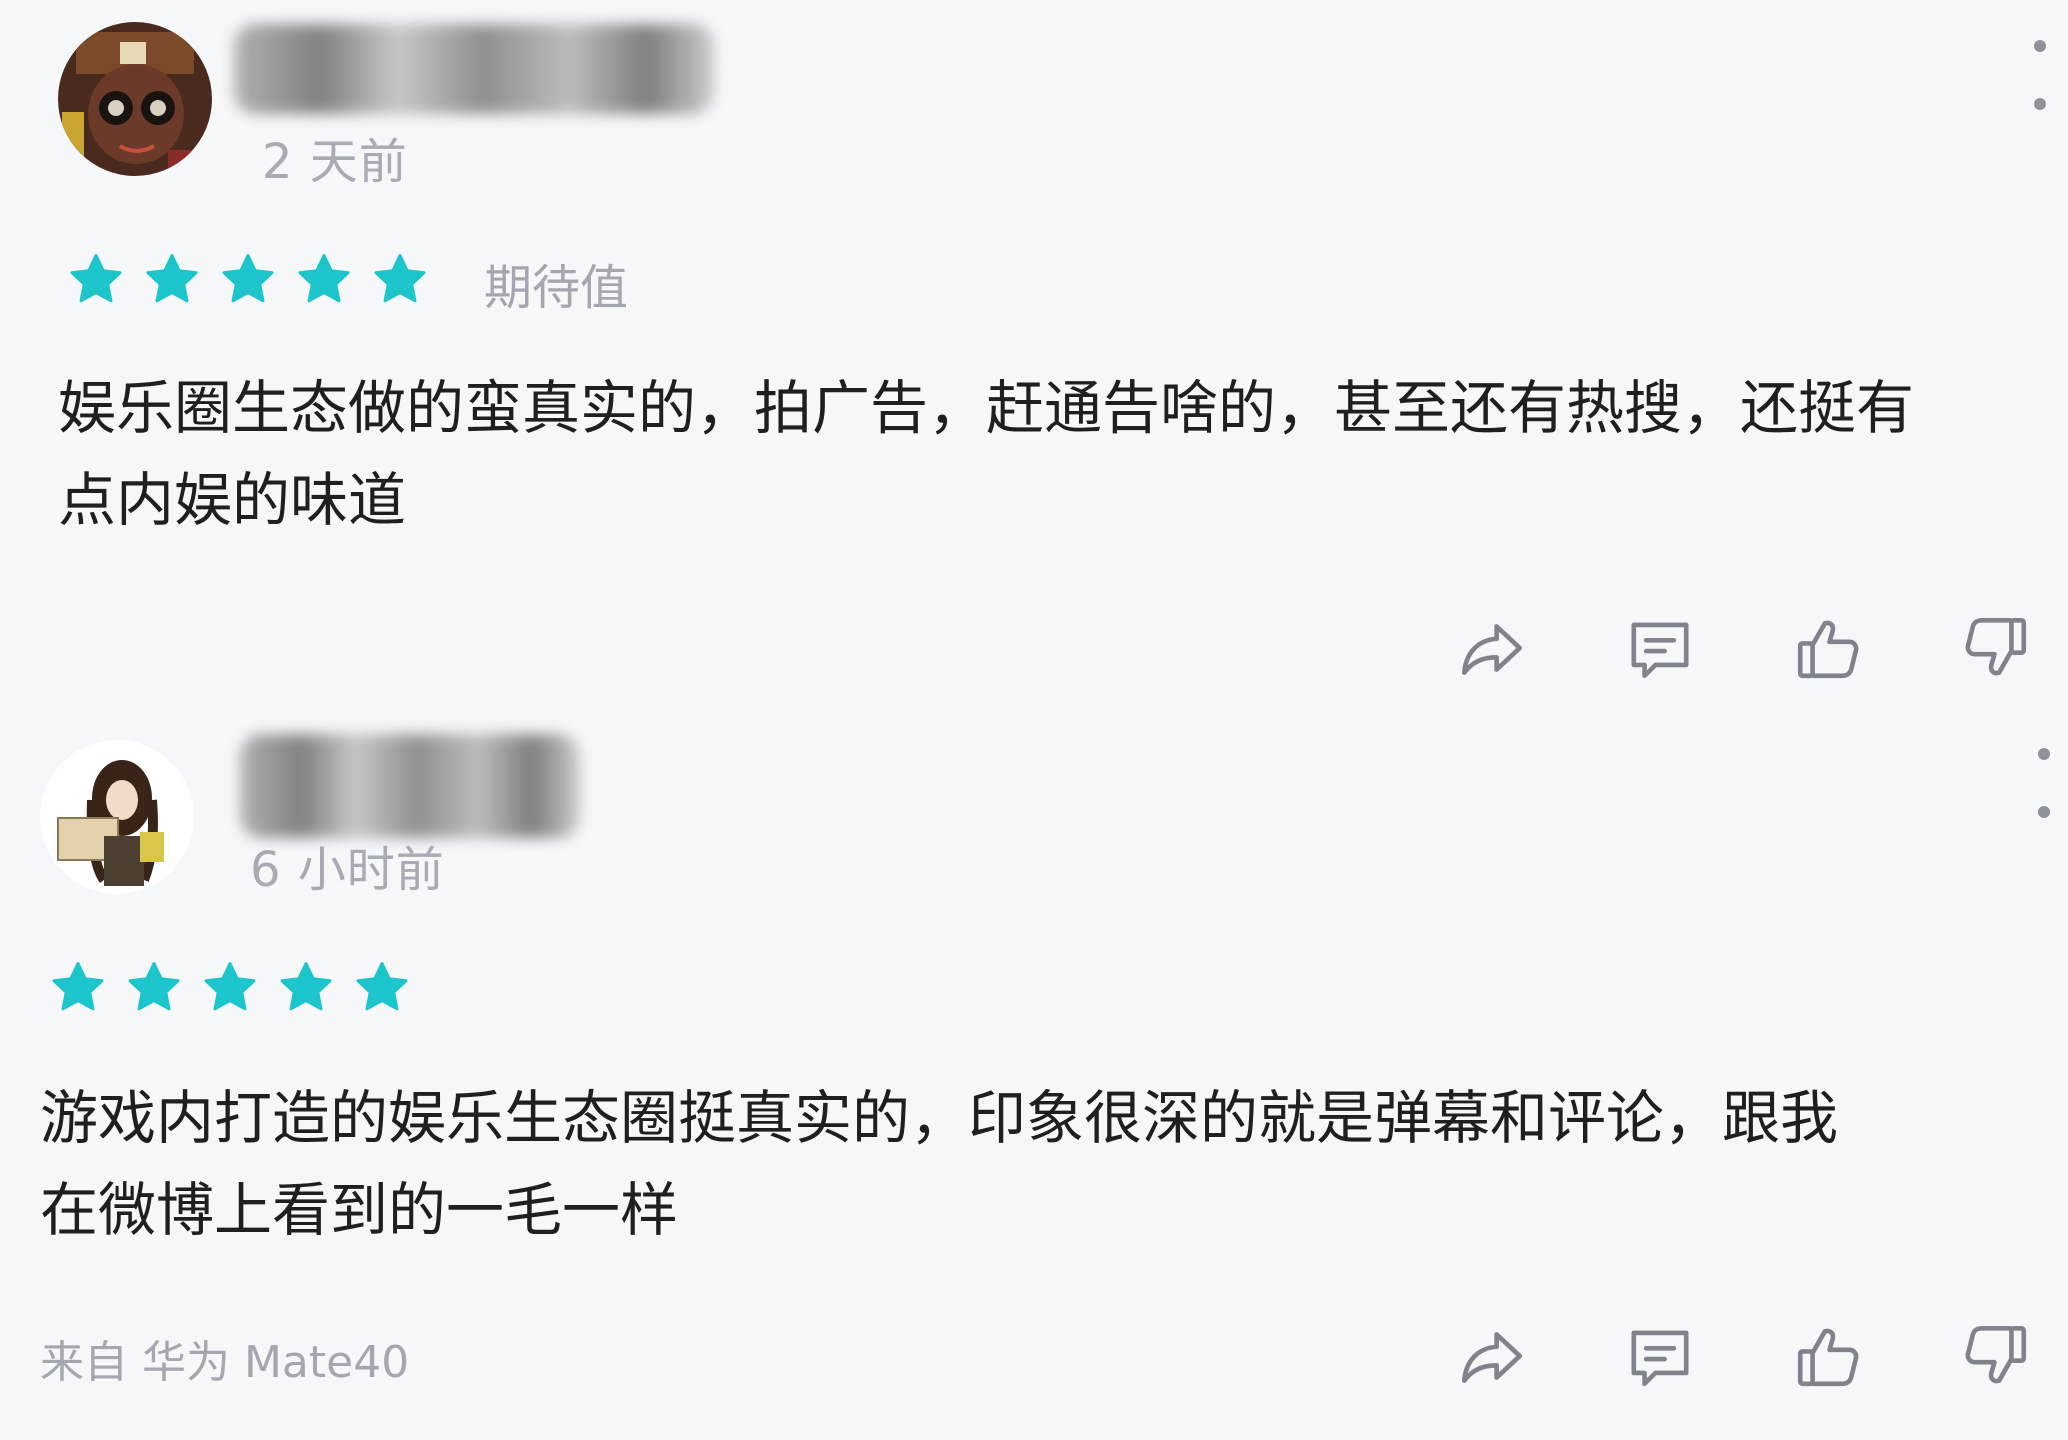 This screenshot has width=2068, height=1440. Describe the element at coordinates (232, 500) in the screenshot. I see `review-text-line: 点内娱的味道` at that location.